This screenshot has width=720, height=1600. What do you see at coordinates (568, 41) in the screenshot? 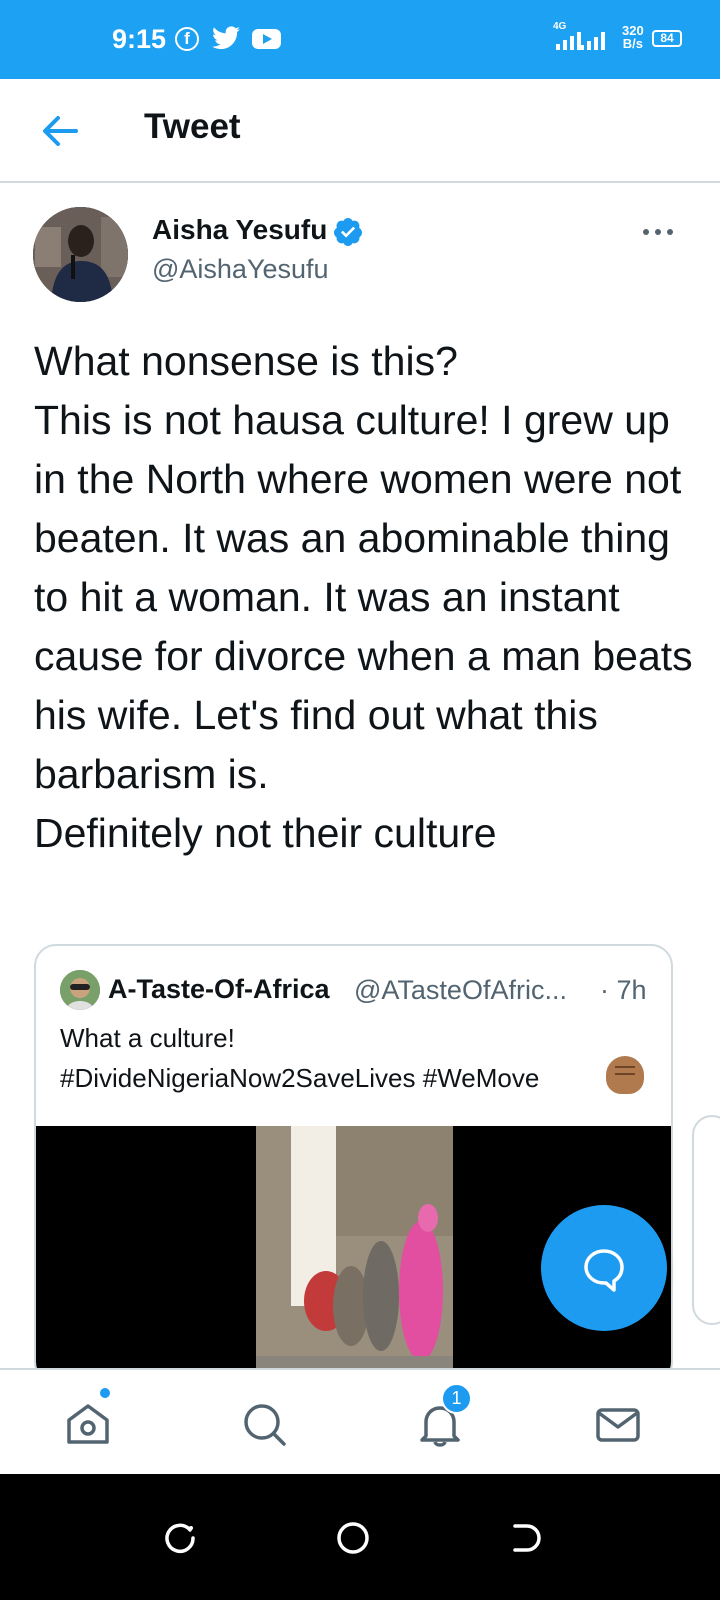
I see `signal-icon` at bounding box center [568, 41].